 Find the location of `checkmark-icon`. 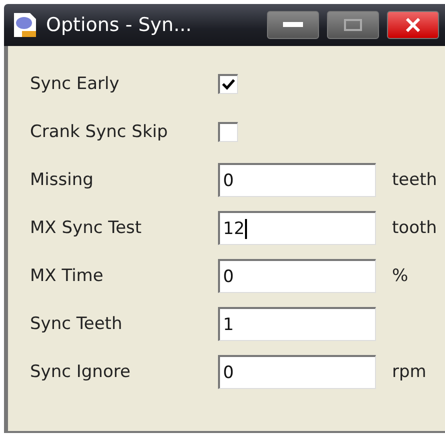

checkmark-icon is located at coordinates (228, 84).